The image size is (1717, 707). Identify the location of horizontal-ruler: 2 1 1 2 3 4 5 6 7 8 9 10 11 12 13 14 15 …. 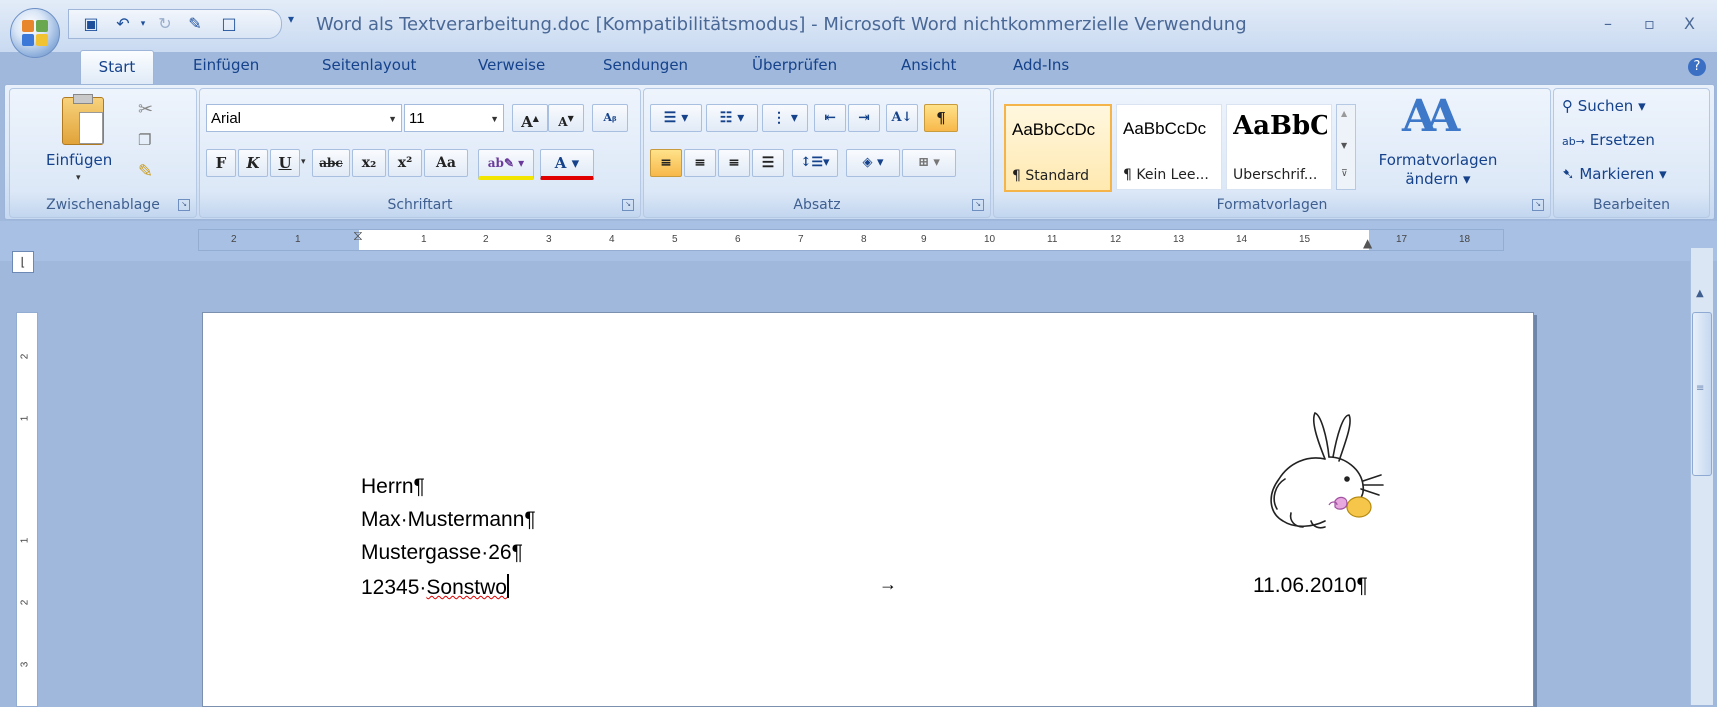
(851, 240).